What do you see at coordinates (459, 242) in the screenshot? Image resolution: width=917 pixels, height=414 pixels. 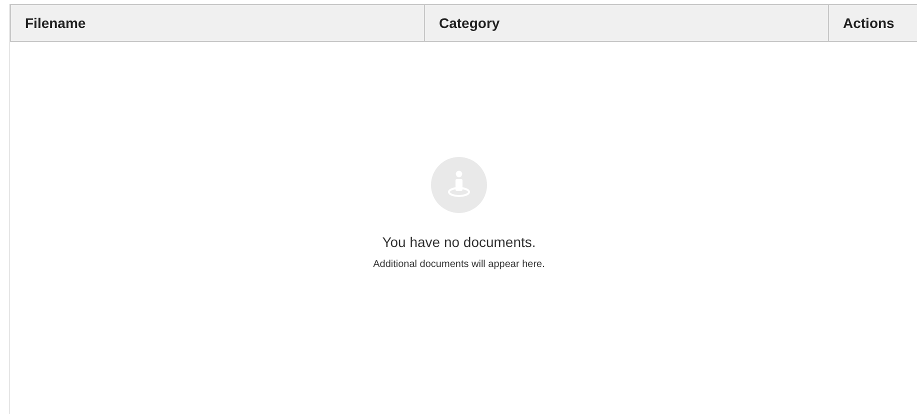 I see `empty-title: You have no documents.` at bounding box center [459, 242].